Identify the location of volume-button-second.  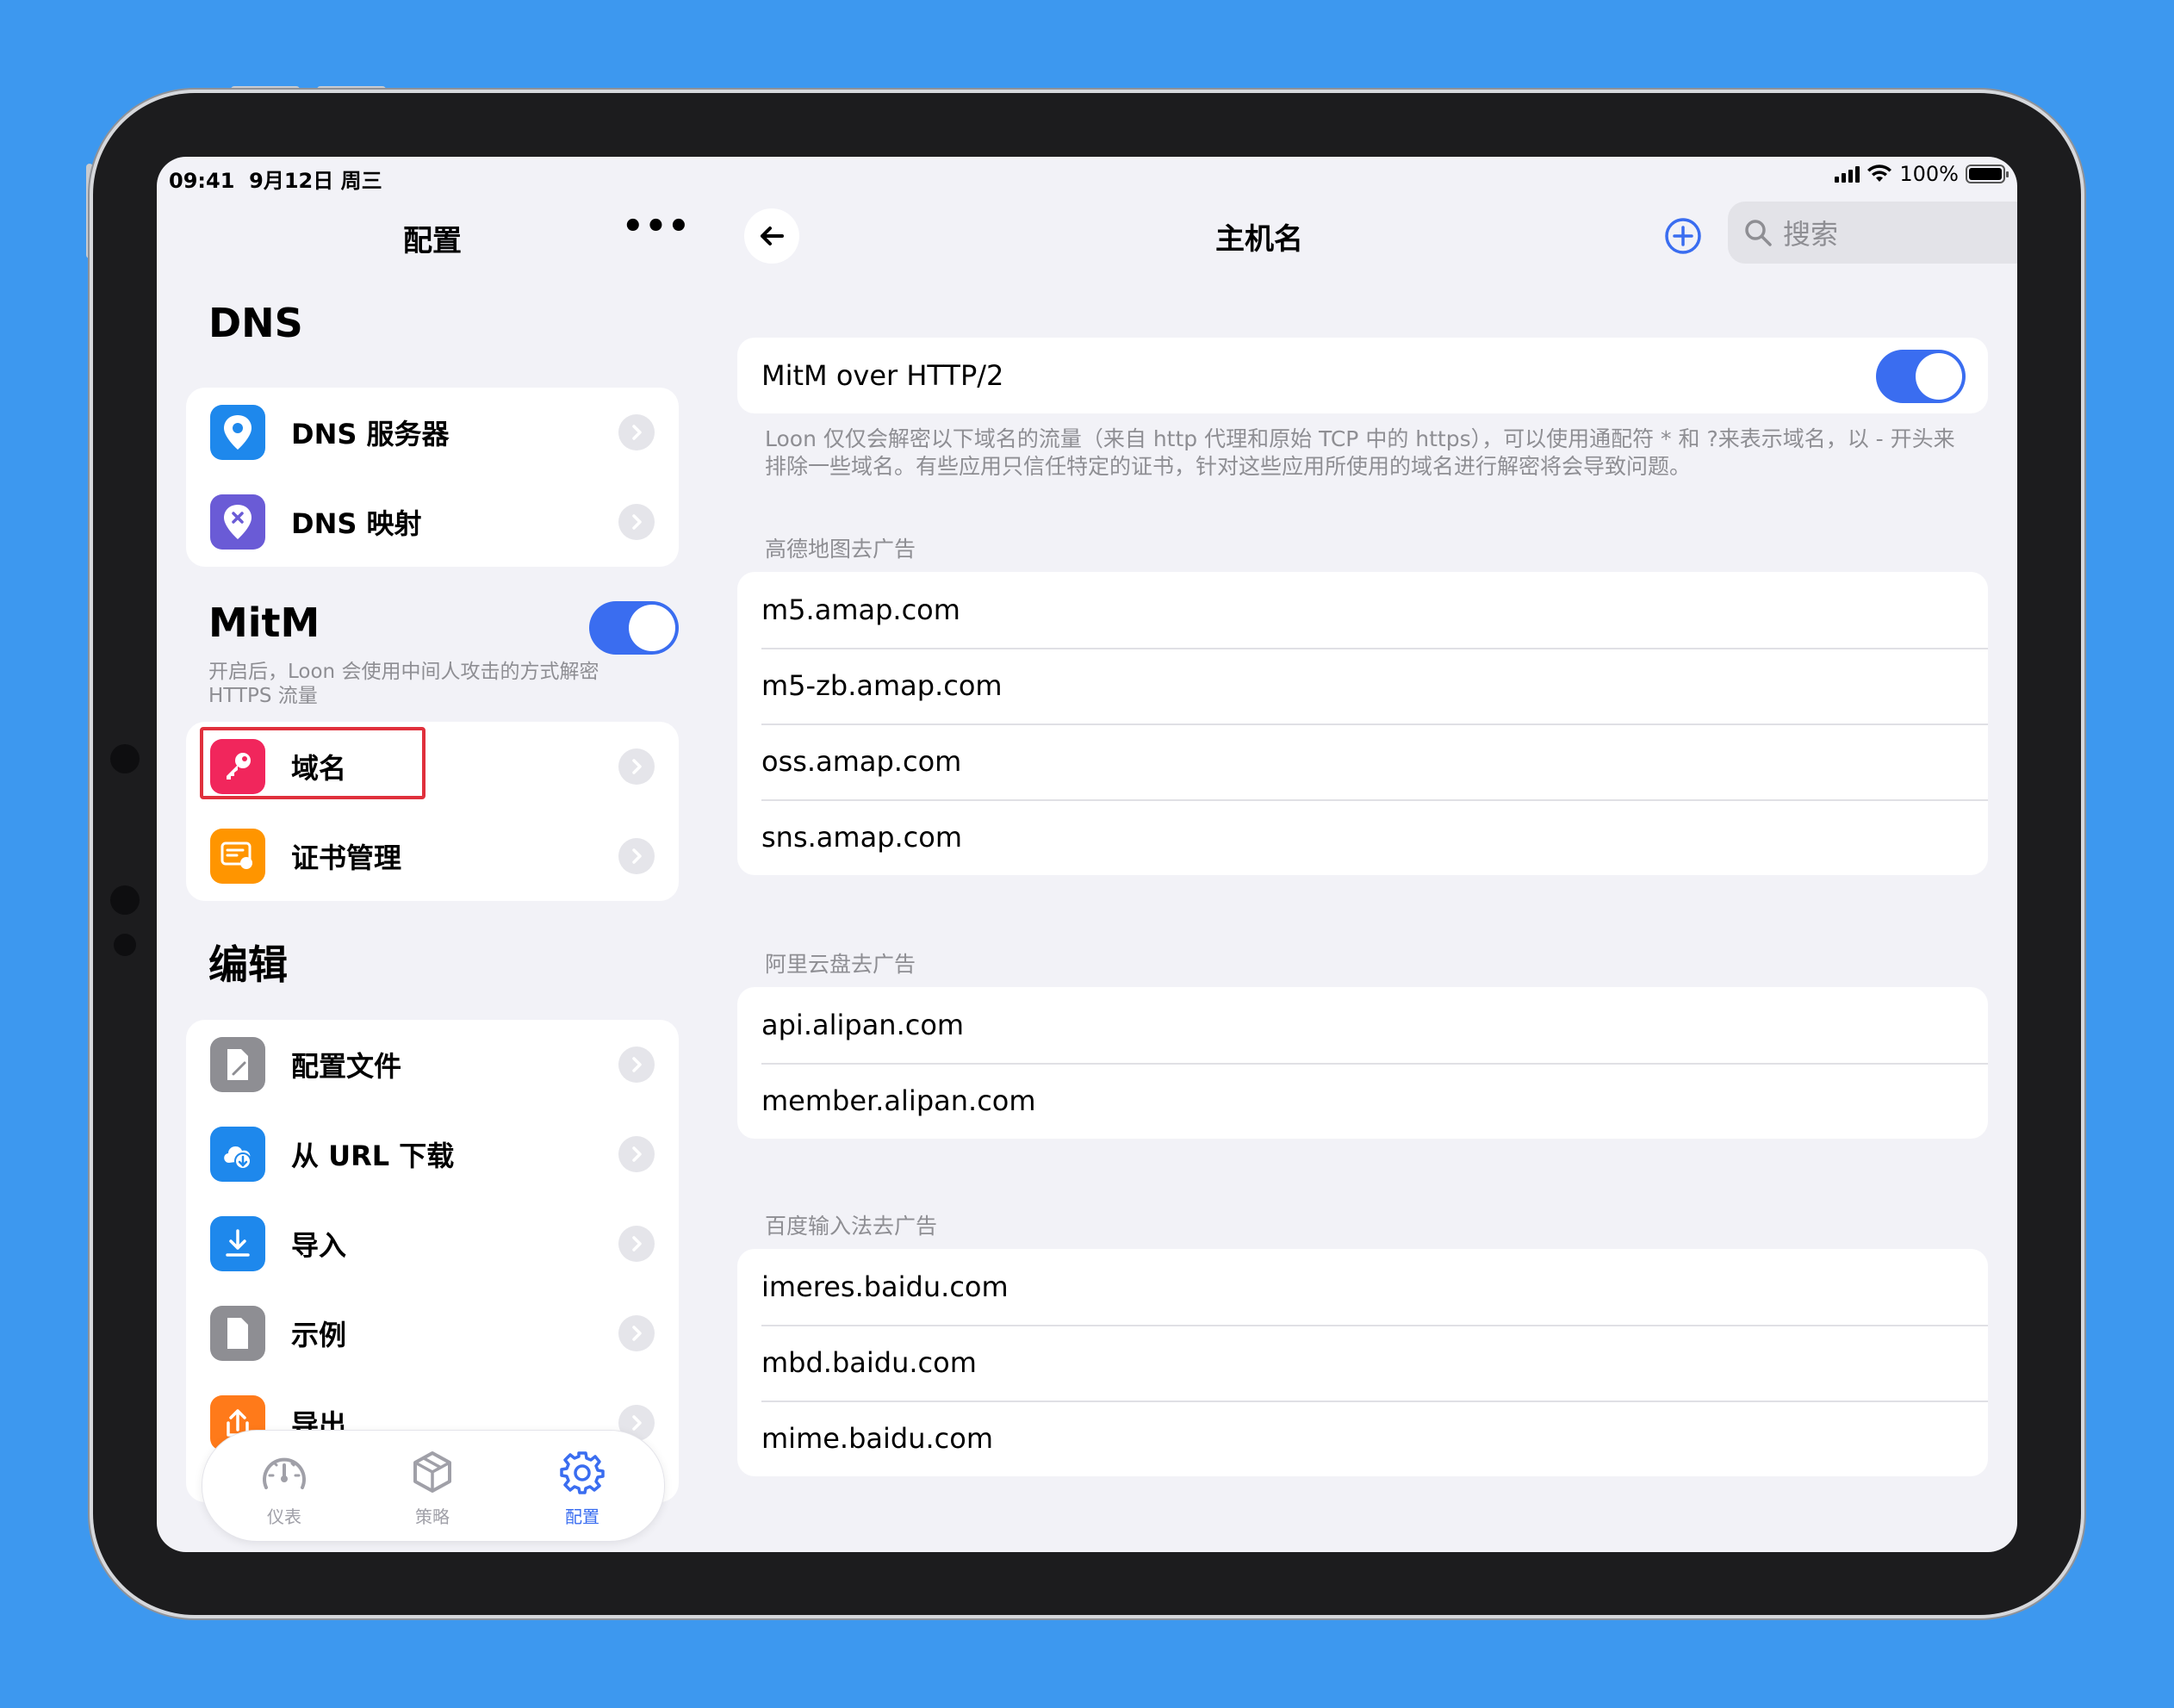
(351, 89).